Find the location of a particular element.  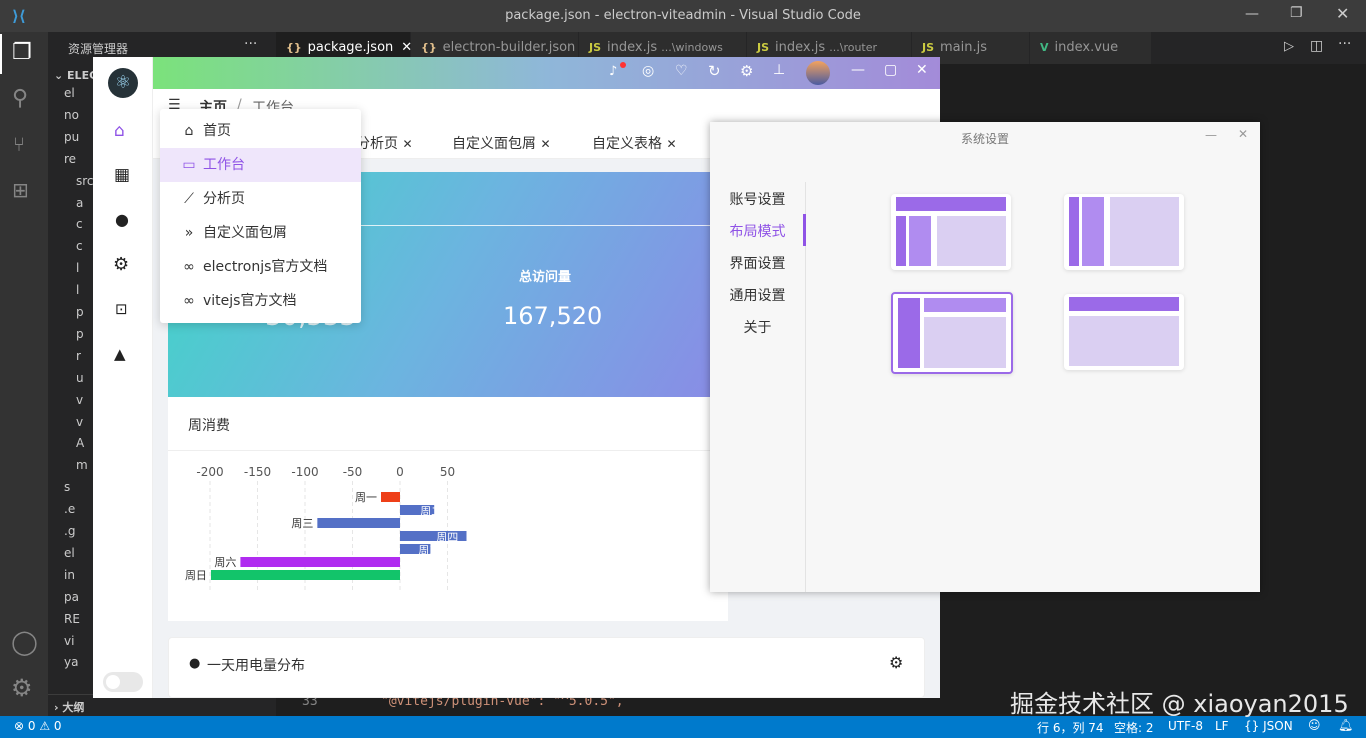

minimize-icon: — is located at coordinates (1252, 14).